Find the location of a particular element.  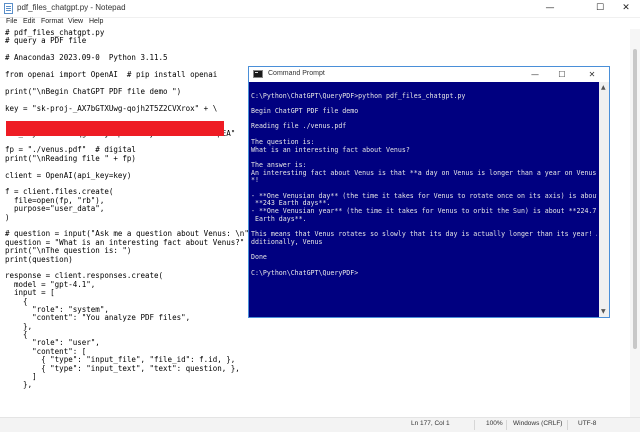

cmd-window-title: Command Prompt is located at coordinates (296, 73).